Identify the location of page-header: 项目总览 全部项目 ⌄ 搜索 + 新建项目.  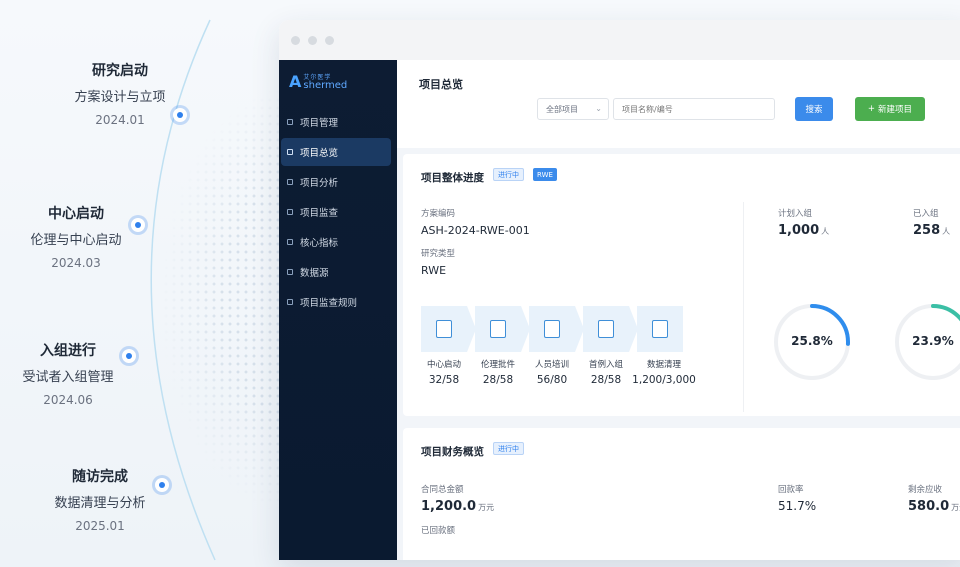
(678, 104).